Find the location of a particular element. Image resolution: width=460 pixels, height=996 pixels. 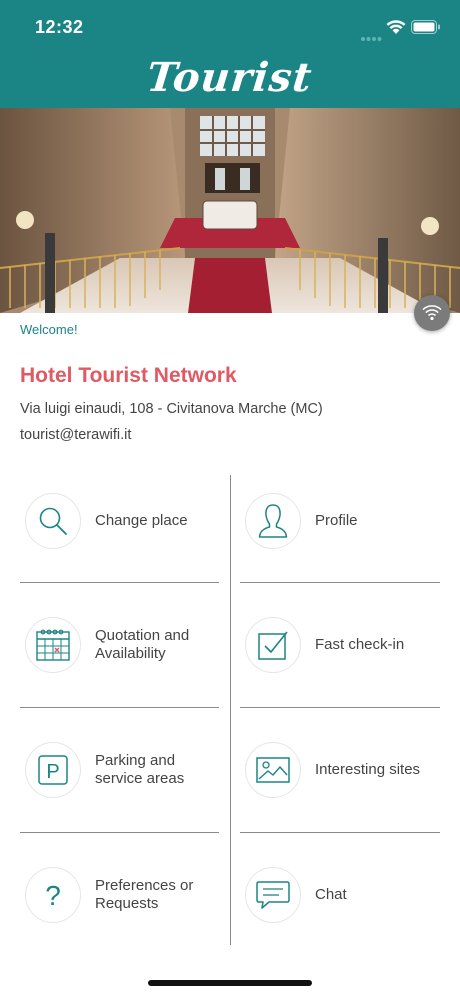

grid-vertical-divider is located at coordinates (230, 710).